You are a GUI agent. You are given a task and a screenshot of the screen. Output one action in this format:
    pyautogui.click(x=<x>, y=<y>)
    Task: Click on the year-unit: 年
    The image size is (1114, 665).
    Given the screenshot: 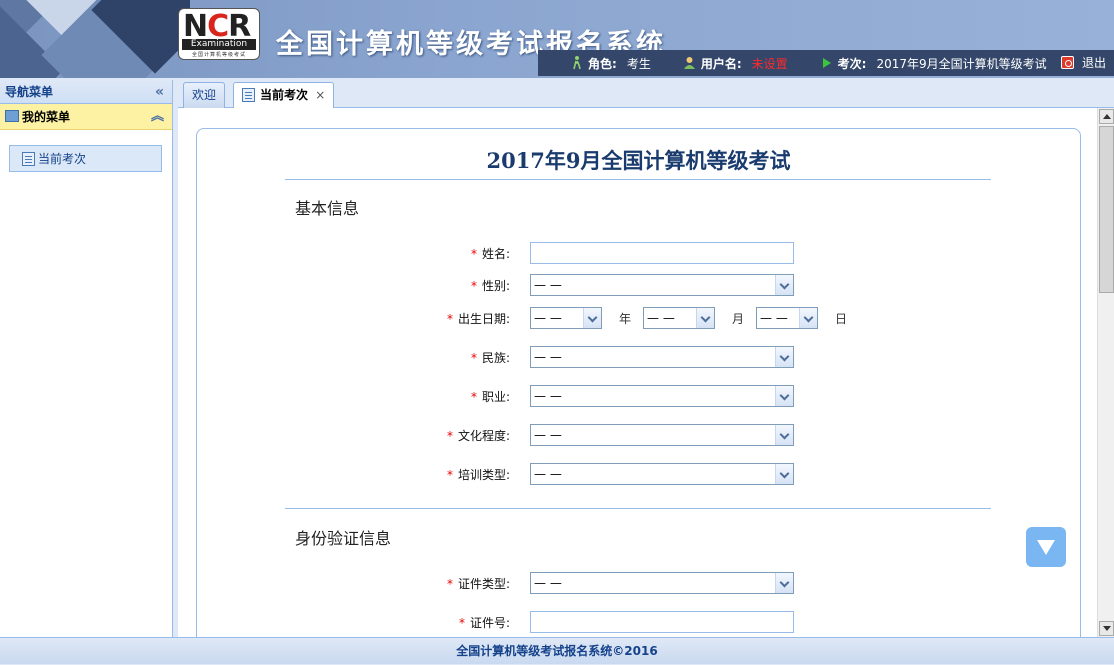 What is the action you would take?
    pyautogui.click(x=625, y=319)
    